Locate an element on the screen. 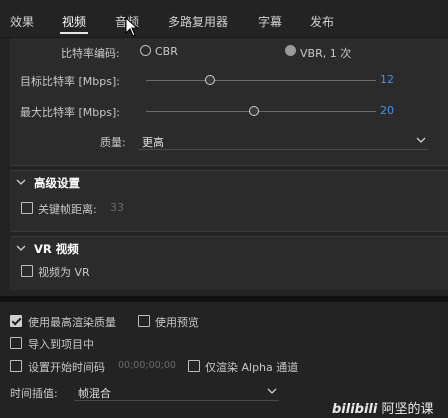  advanced-settings-title: 高级设置 is located at coordinates (57, 183).